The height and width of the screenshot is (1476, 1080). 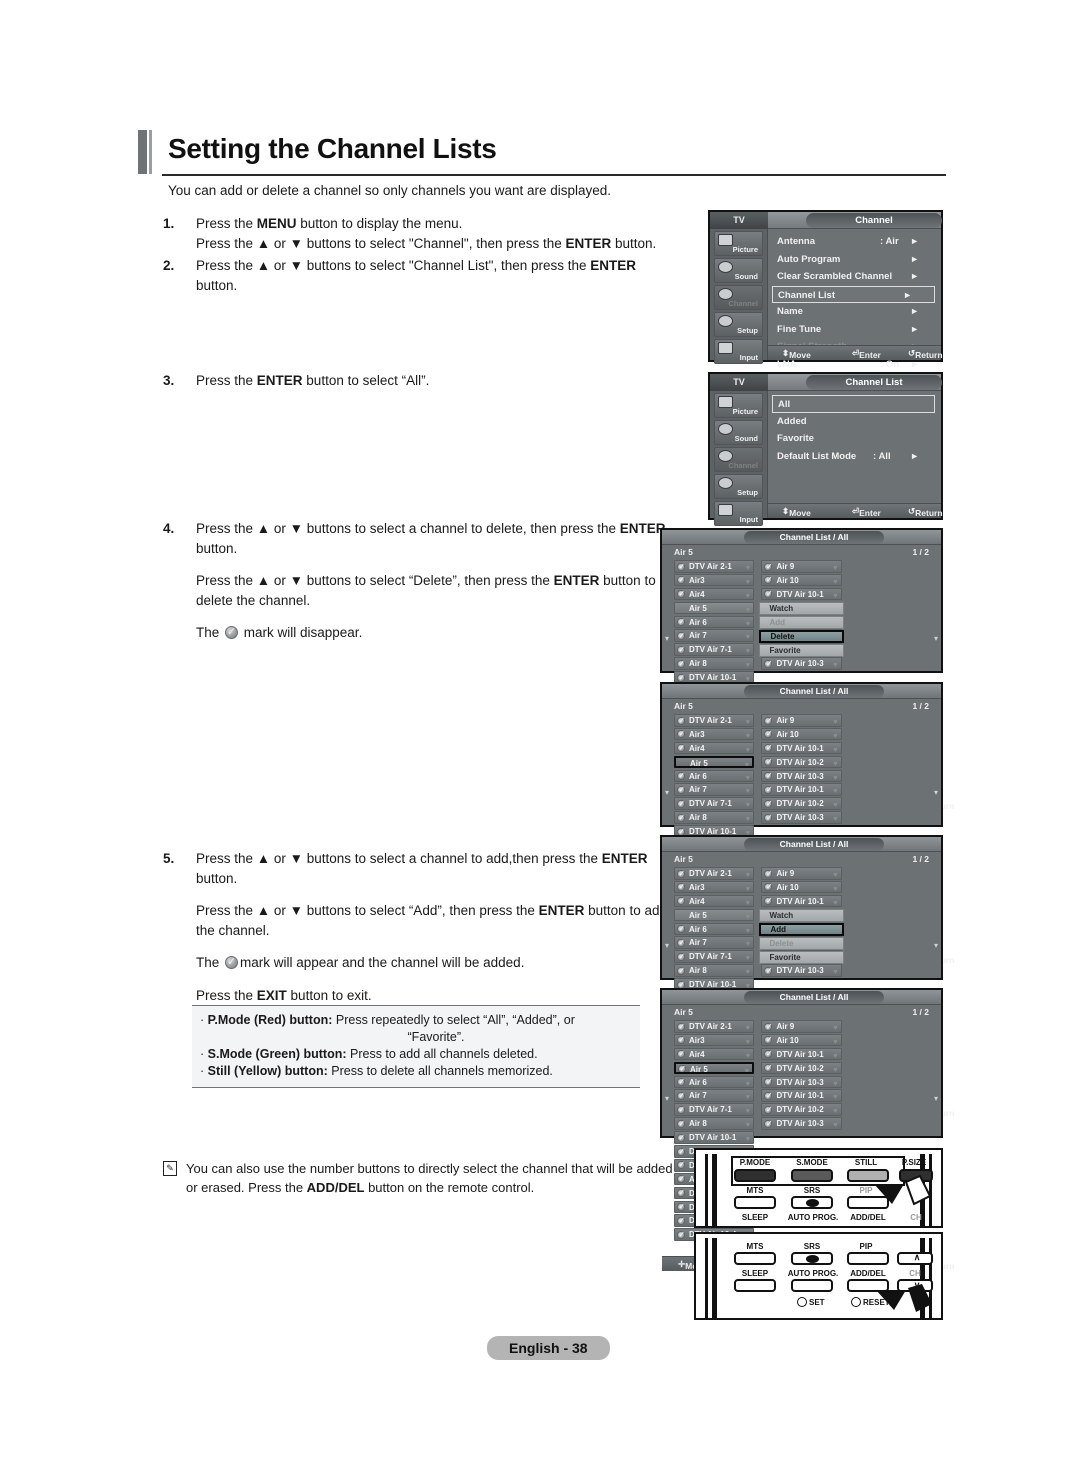 I want to click on menu-row-all: All, so click(x=853, y=404).